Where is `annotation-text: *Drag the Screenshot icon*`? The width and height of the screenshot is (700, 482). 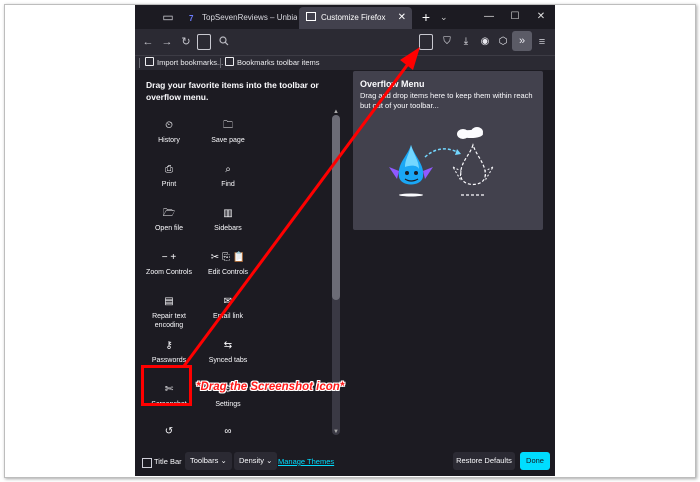 annotation-text: *Drag the Screenshot icon* is located at coordinates (270, 387).